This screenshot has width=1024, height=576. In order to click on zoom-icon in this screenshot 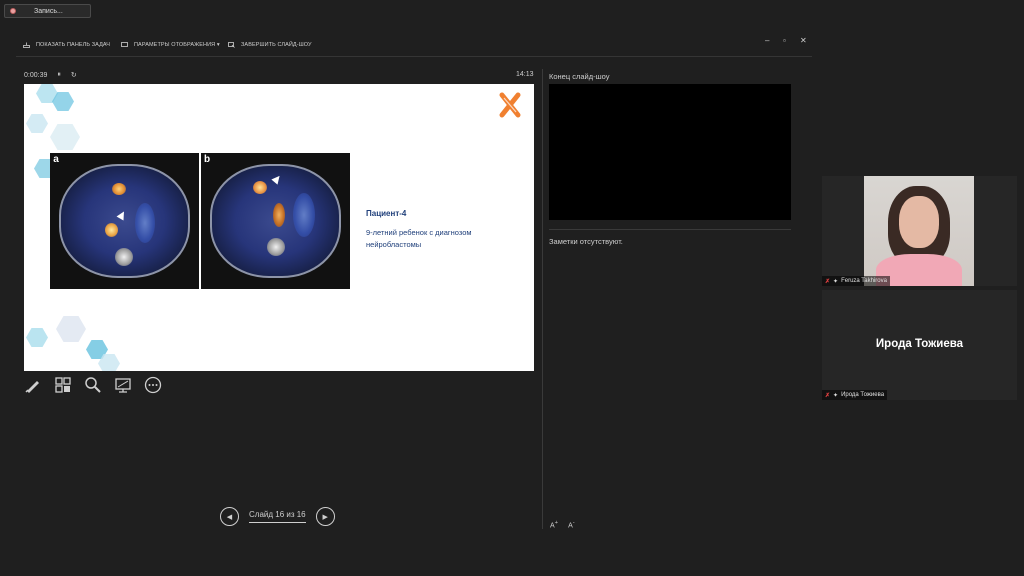, I will do `click(93, 385)`.